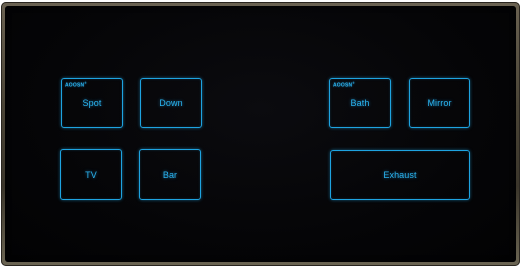 This screenshot has width=523, height=268. I want to click on tv-button: TV, so click(91, 174).